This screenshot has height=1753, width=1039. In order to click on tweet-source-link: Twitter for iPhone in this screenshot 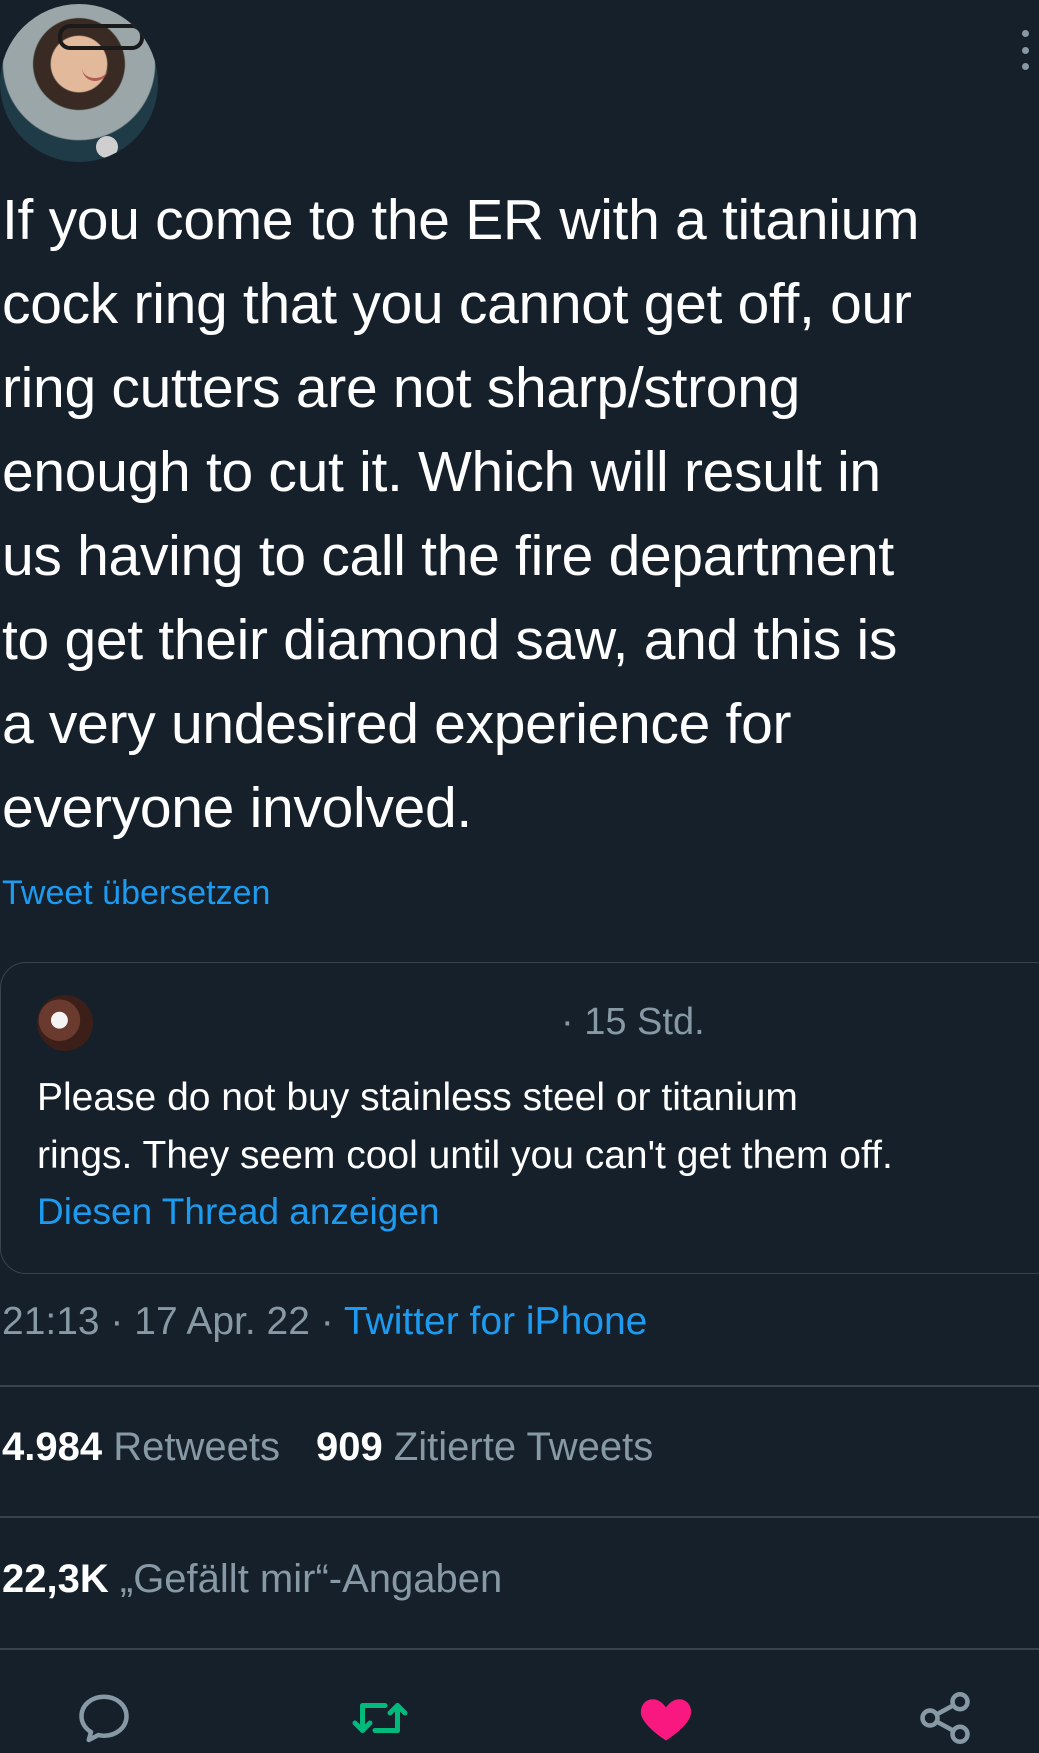, I will do `click(495, 1321)`.